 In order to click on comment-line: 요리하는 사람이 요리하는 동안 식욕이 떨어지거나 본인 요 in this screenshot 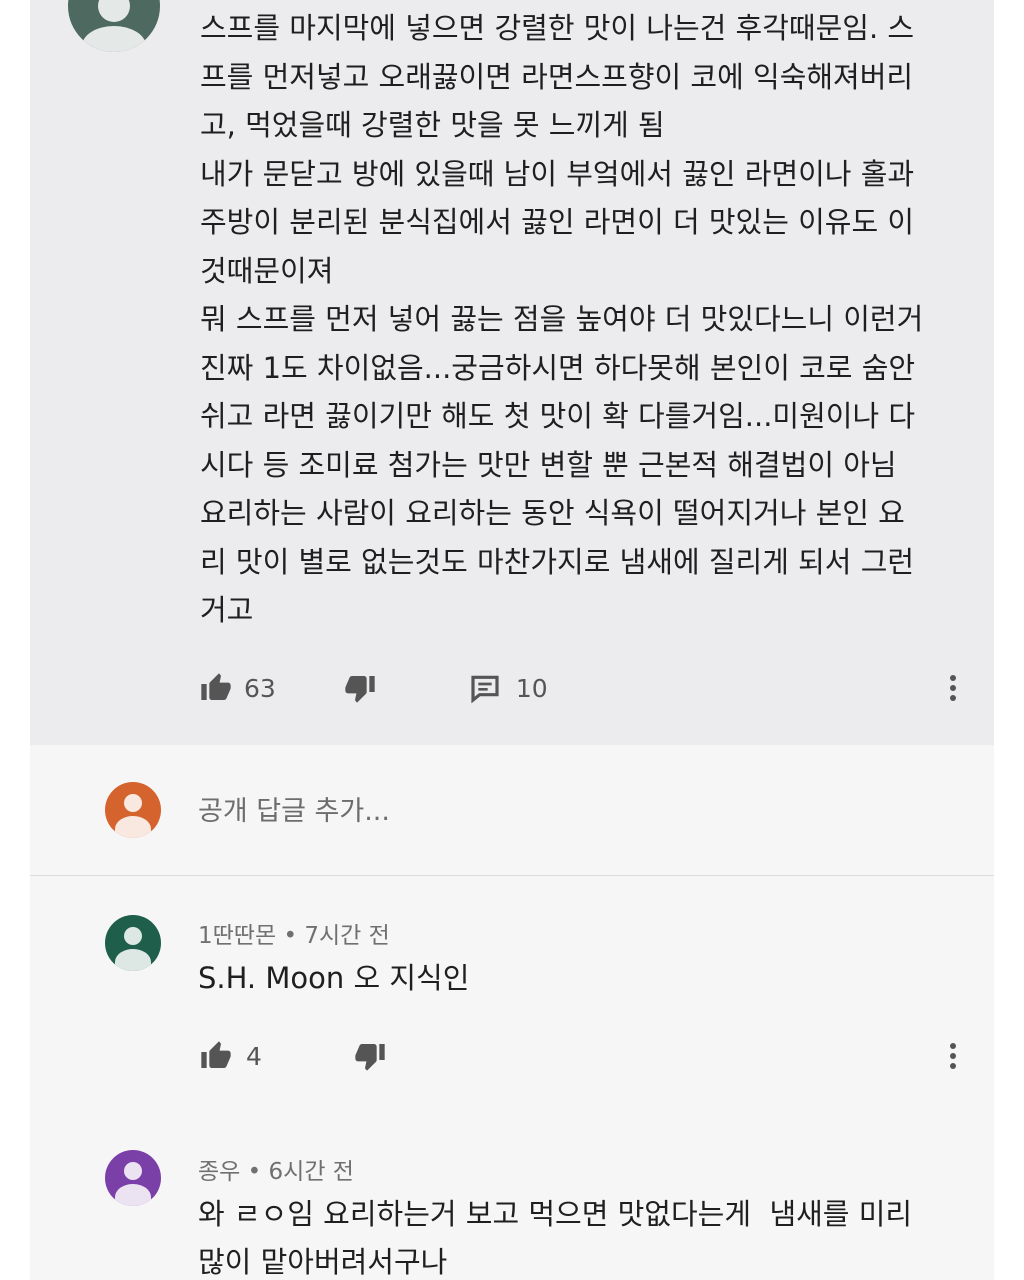, I will do `click(552, 513)`.